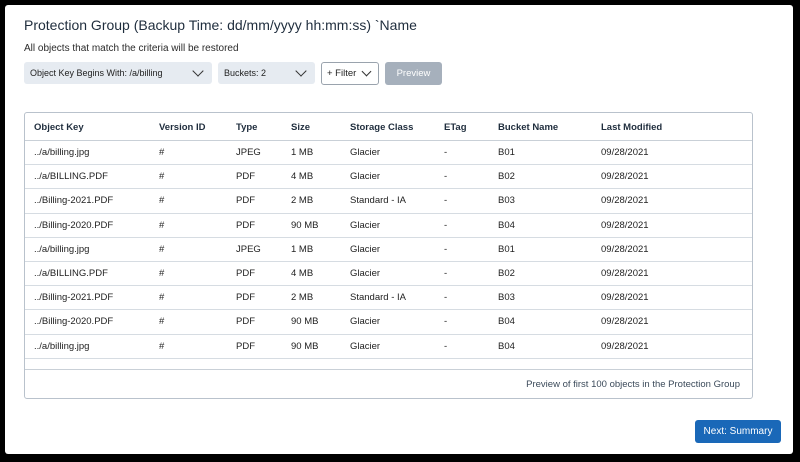 This screenshot has width=800, height=462. I want to click on column-header: Storage Class, so click(381, 127).